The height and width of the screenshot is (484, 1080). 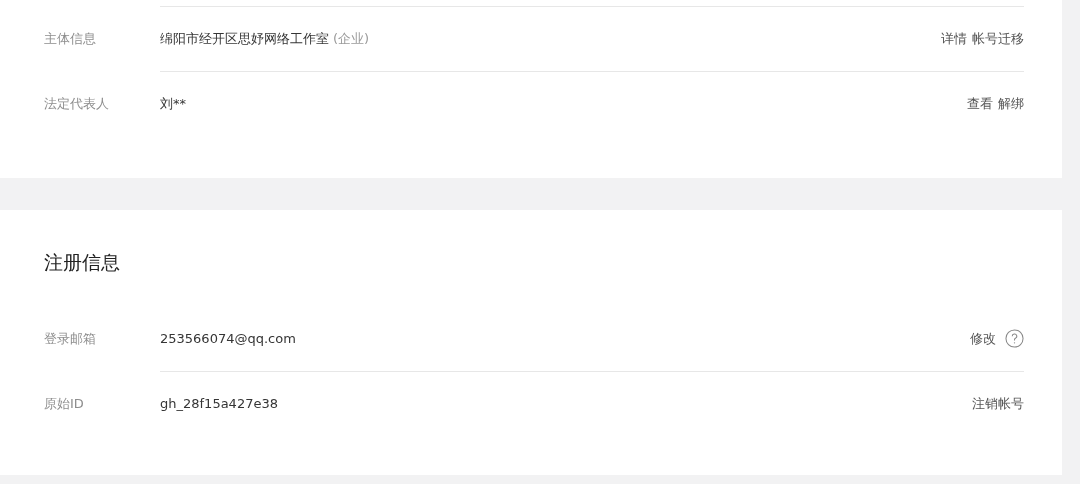 I want to click on action-link: 修改, so click(x=983, y=338).